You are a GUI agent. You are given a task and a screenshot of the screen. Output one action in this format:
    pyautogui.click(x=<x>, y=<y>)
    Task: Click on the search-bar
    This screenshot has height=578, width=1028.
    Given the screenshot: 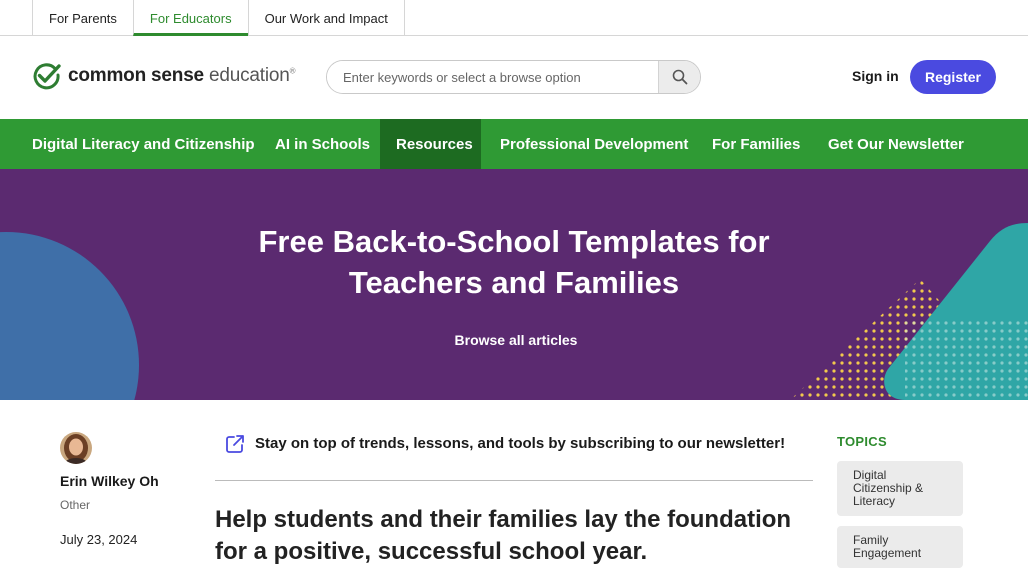 What is the action you would take?
    pyautogui.click(x=513, y=77)
    